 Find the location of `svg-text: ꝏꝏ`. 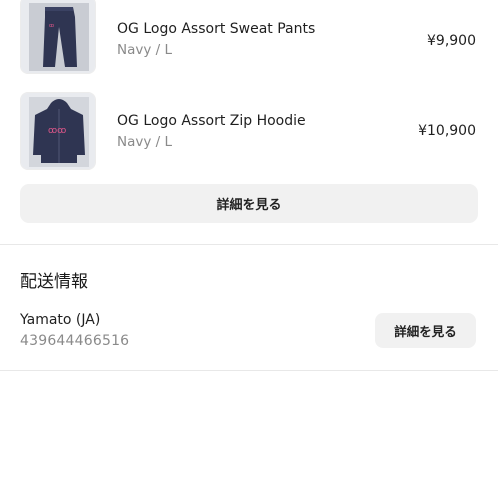

svg-text: ꝏꝏ is located at coordinates (57, 131).